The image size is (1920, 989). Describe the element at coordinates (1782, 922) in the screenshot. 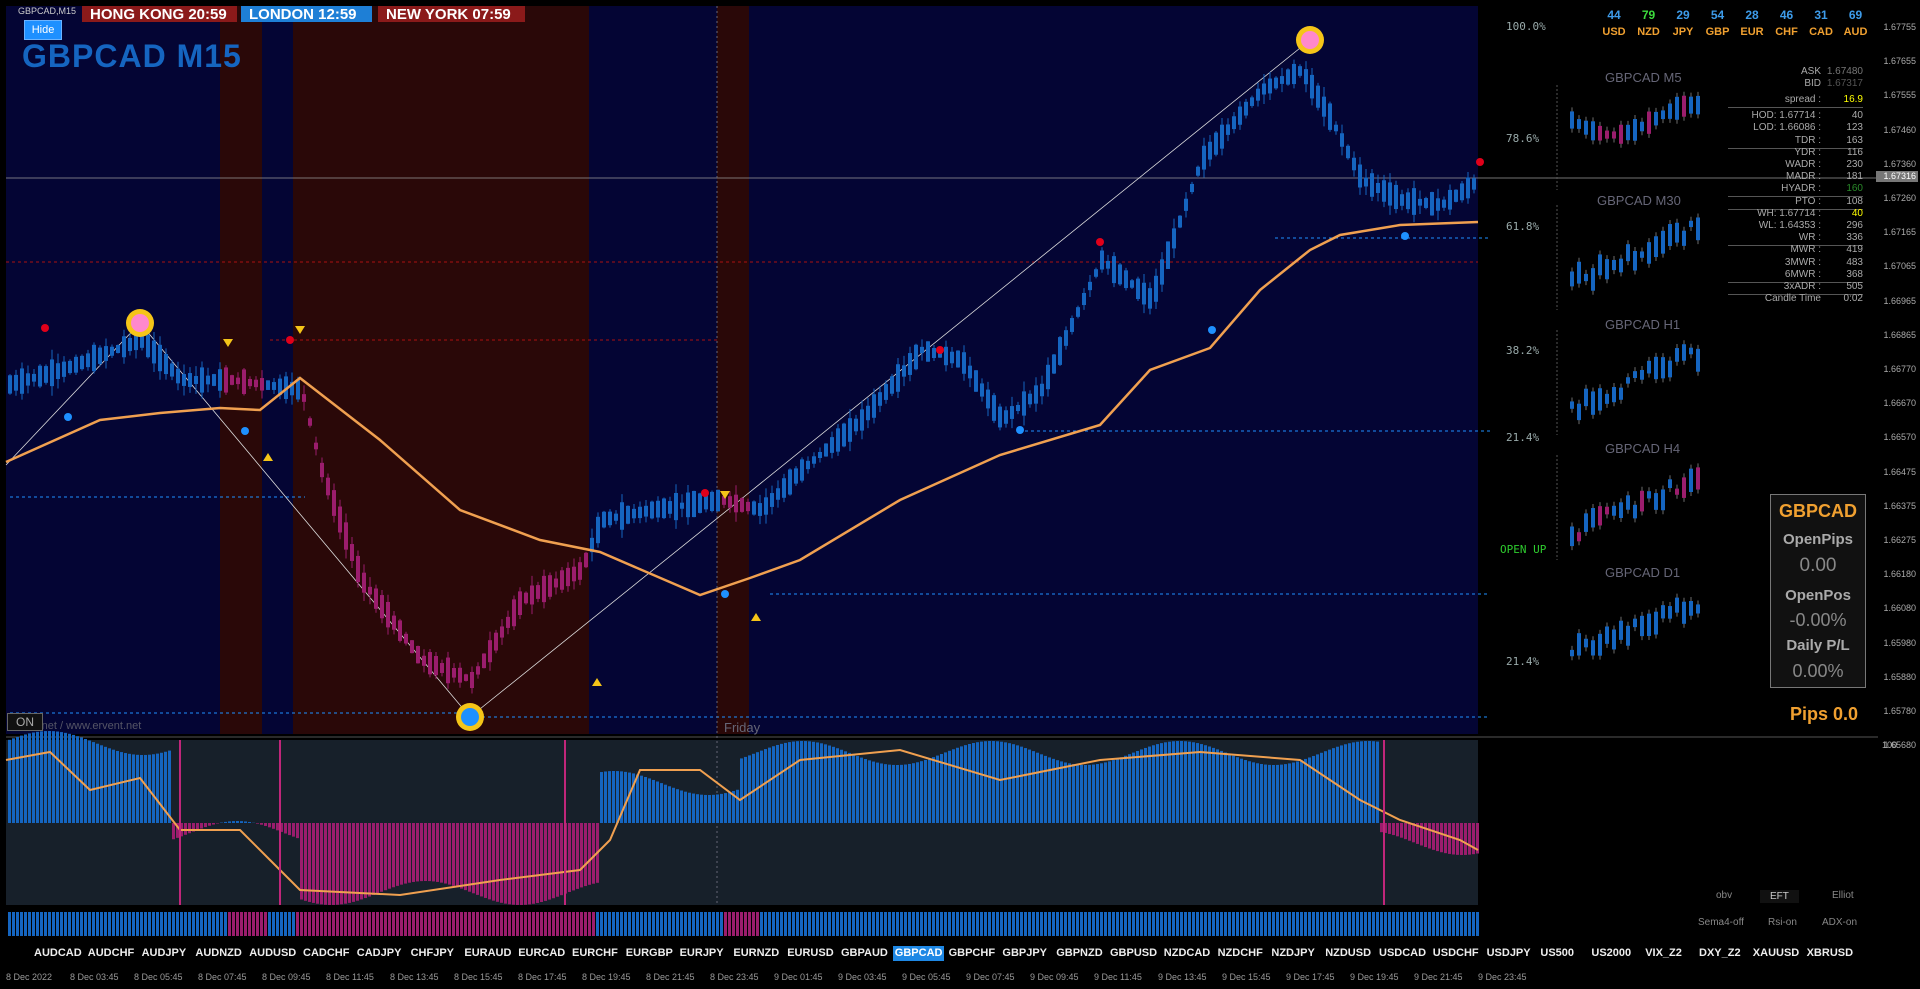

I see `indicator-button: Rsi-on` at that location.